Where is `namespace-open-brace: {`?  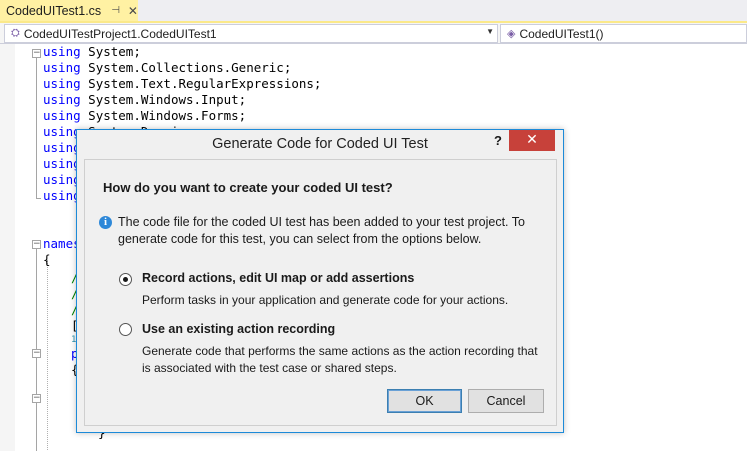
namespace-open-brace: { is located at coordinates (47, 259).